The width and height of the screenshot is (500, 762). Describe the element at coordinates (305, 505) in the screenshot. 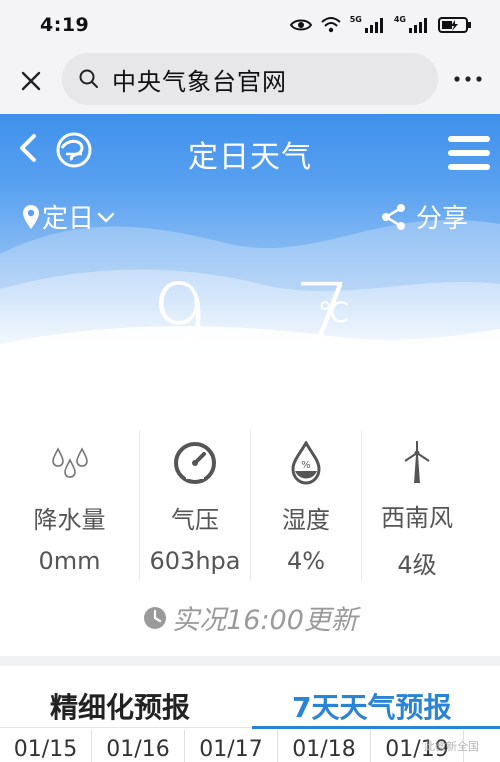

I see `stat-humidity: % 湿度 4%` at that location.